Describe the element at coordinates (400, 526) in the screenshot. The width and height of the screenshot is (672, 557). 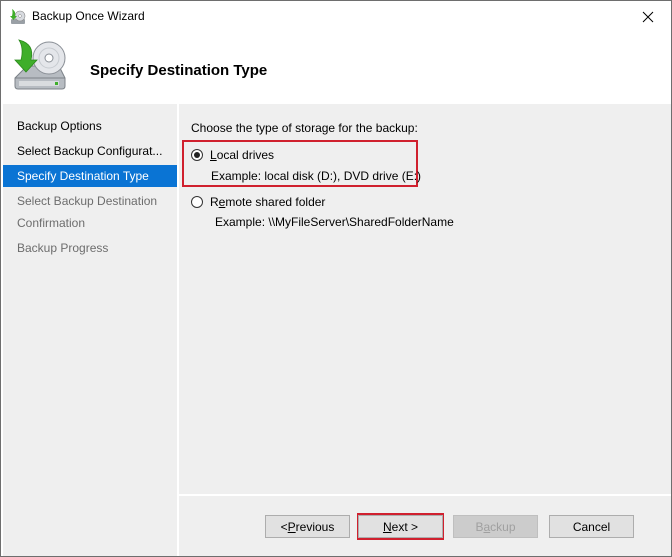
I see `next-button: Next >` at that location.